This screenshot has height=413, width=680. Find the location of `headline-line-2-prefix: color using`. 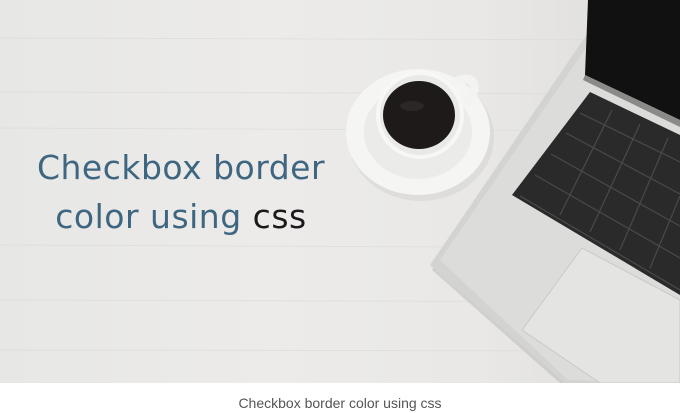

headline-line-2-prefix: color using is located at coordinates (148, 216).